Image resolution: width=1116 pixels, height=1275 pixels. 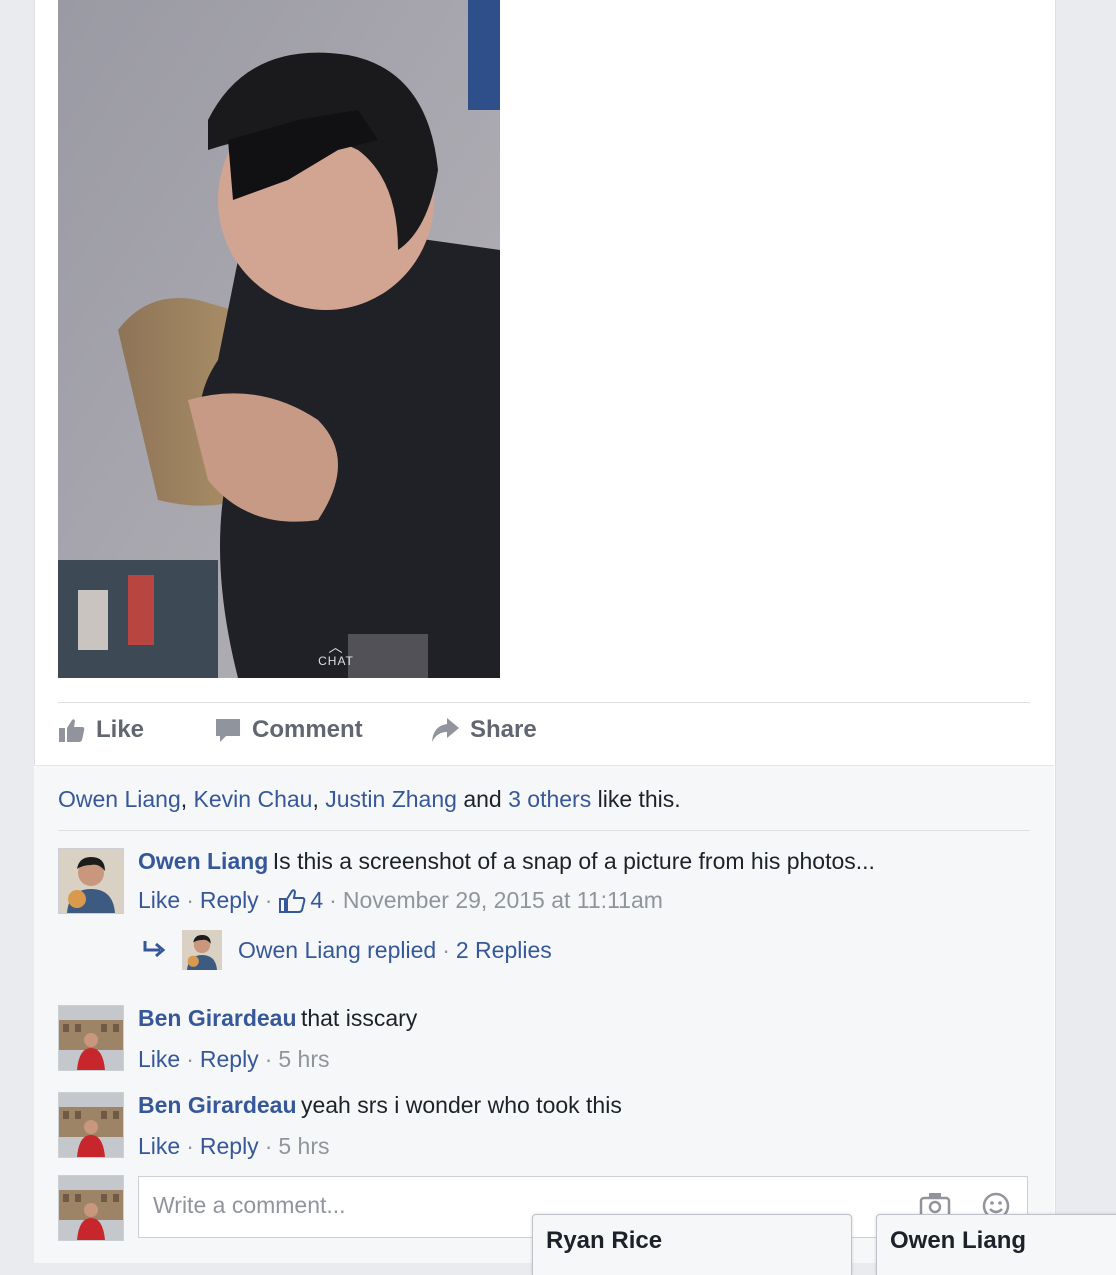 I want to click on share-button: Share, so click(x=483, y=730).